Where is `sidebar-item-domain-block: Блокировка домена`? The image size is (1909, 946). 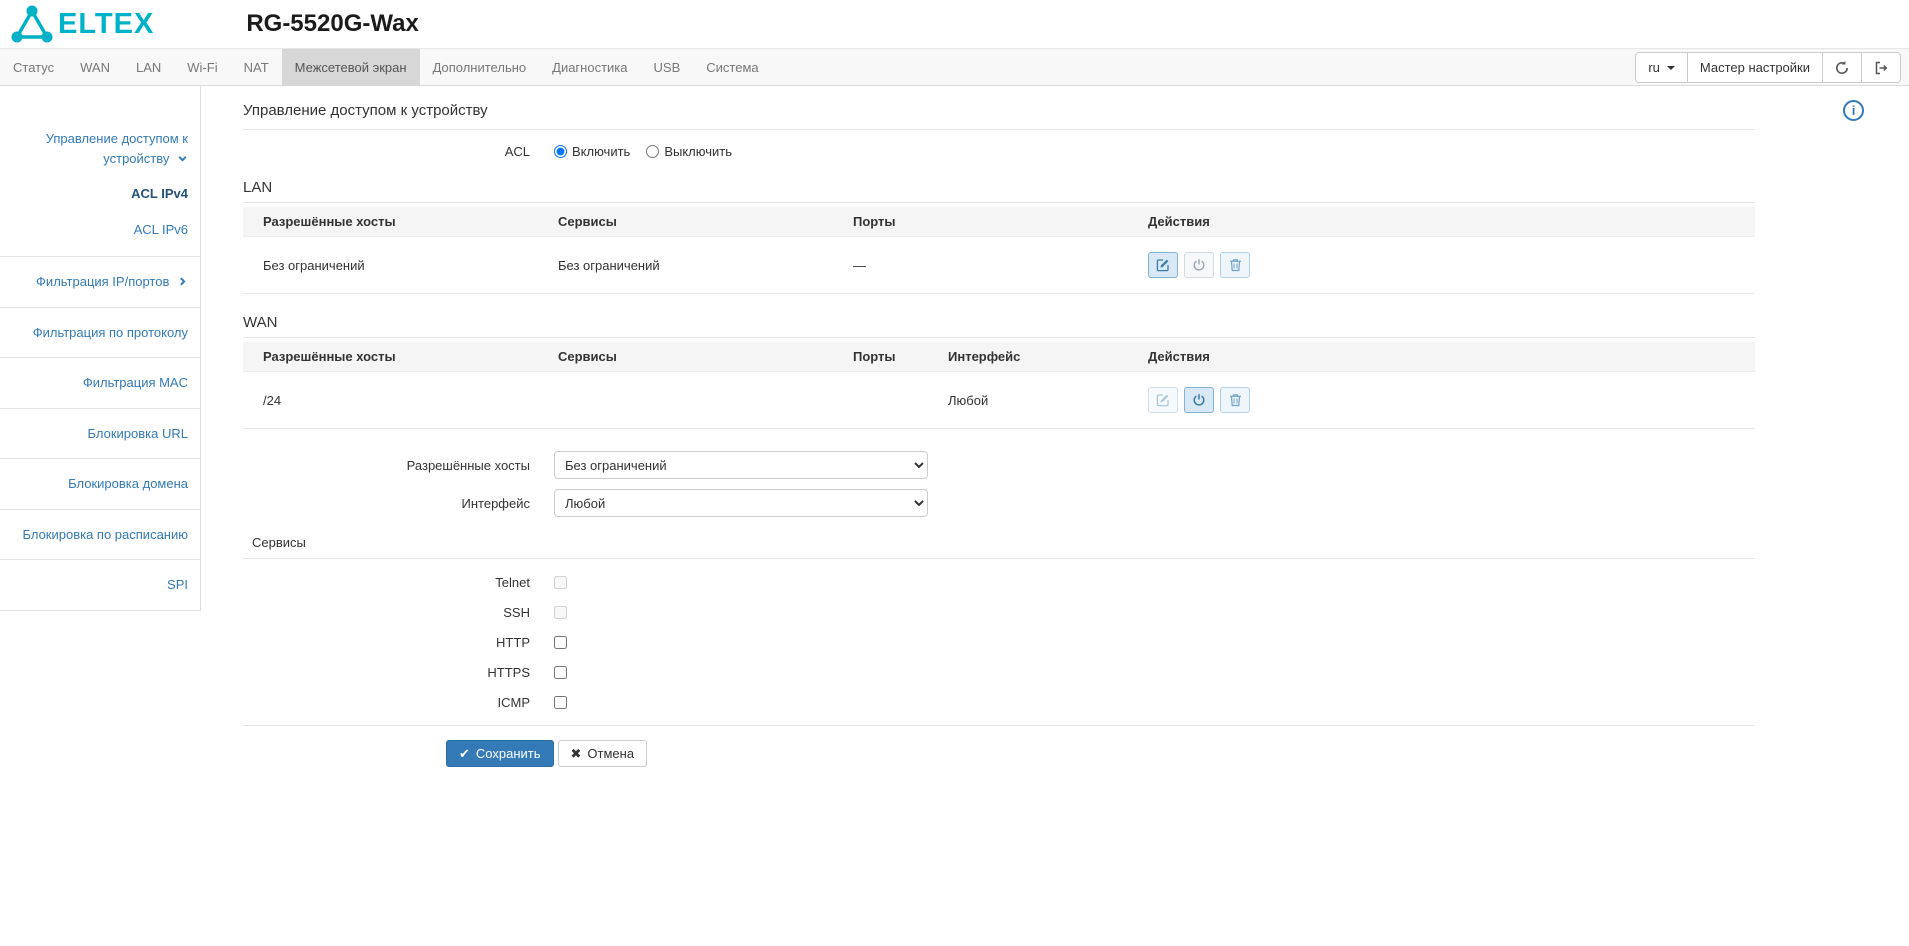 sidebar-item-domain-block: Блокировка домена is located at coordinates (100, 484).